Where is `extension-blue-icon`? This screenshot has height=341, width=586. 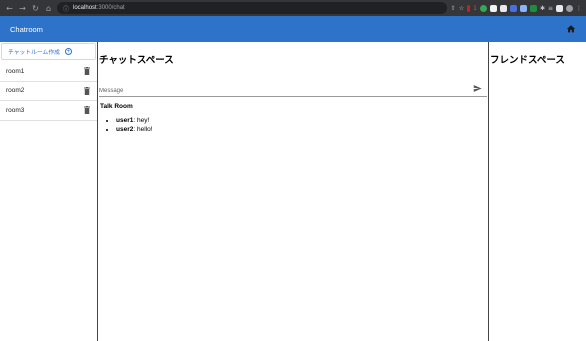
extension-blue-icon is located at coordinates (513, 8).